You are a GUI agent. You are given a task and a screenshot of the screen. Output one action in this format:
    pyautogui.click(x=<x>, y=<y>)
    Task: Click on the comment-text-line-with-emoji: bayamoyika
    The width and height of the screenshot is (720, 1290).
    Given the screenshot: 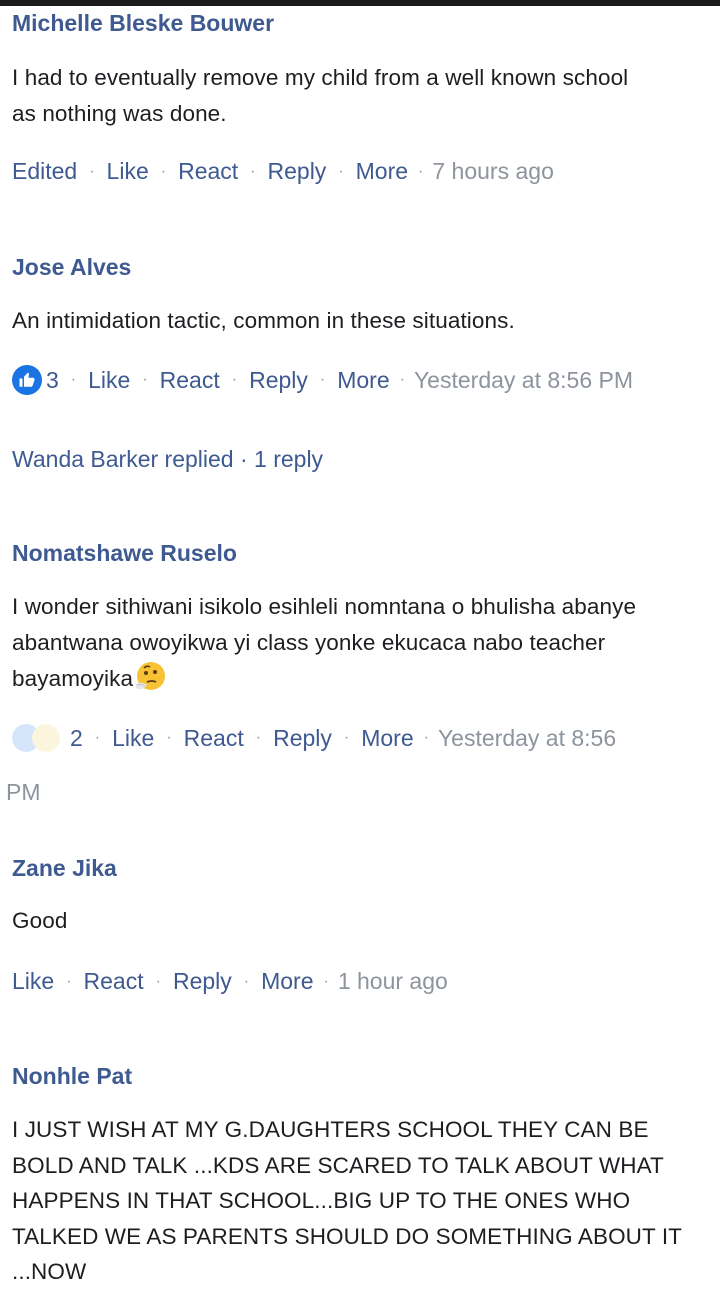 What is the action you would take?
    pyautogui.click(x=324, y=678)
    